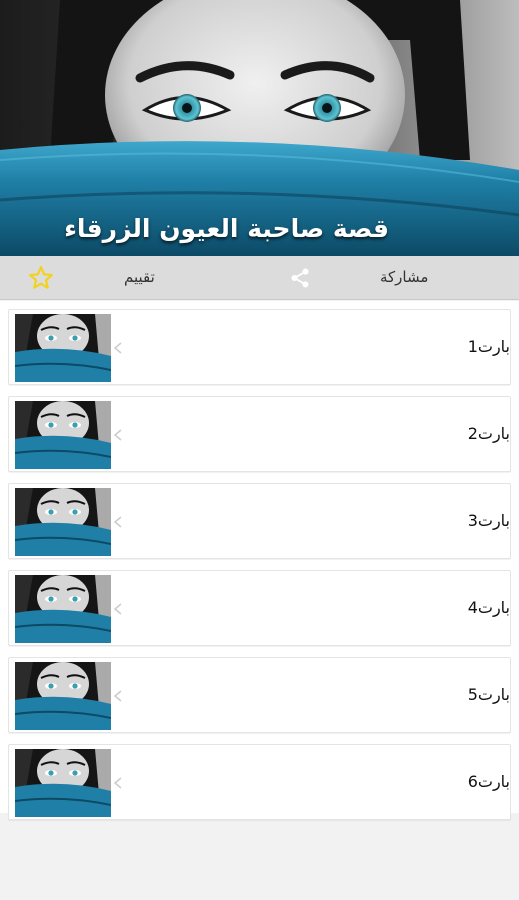 This screenshot has height=900, width=519. Describe the element at coordinates (404, 277) in the screenshot. I see `share-button: مشاركة` at that location.